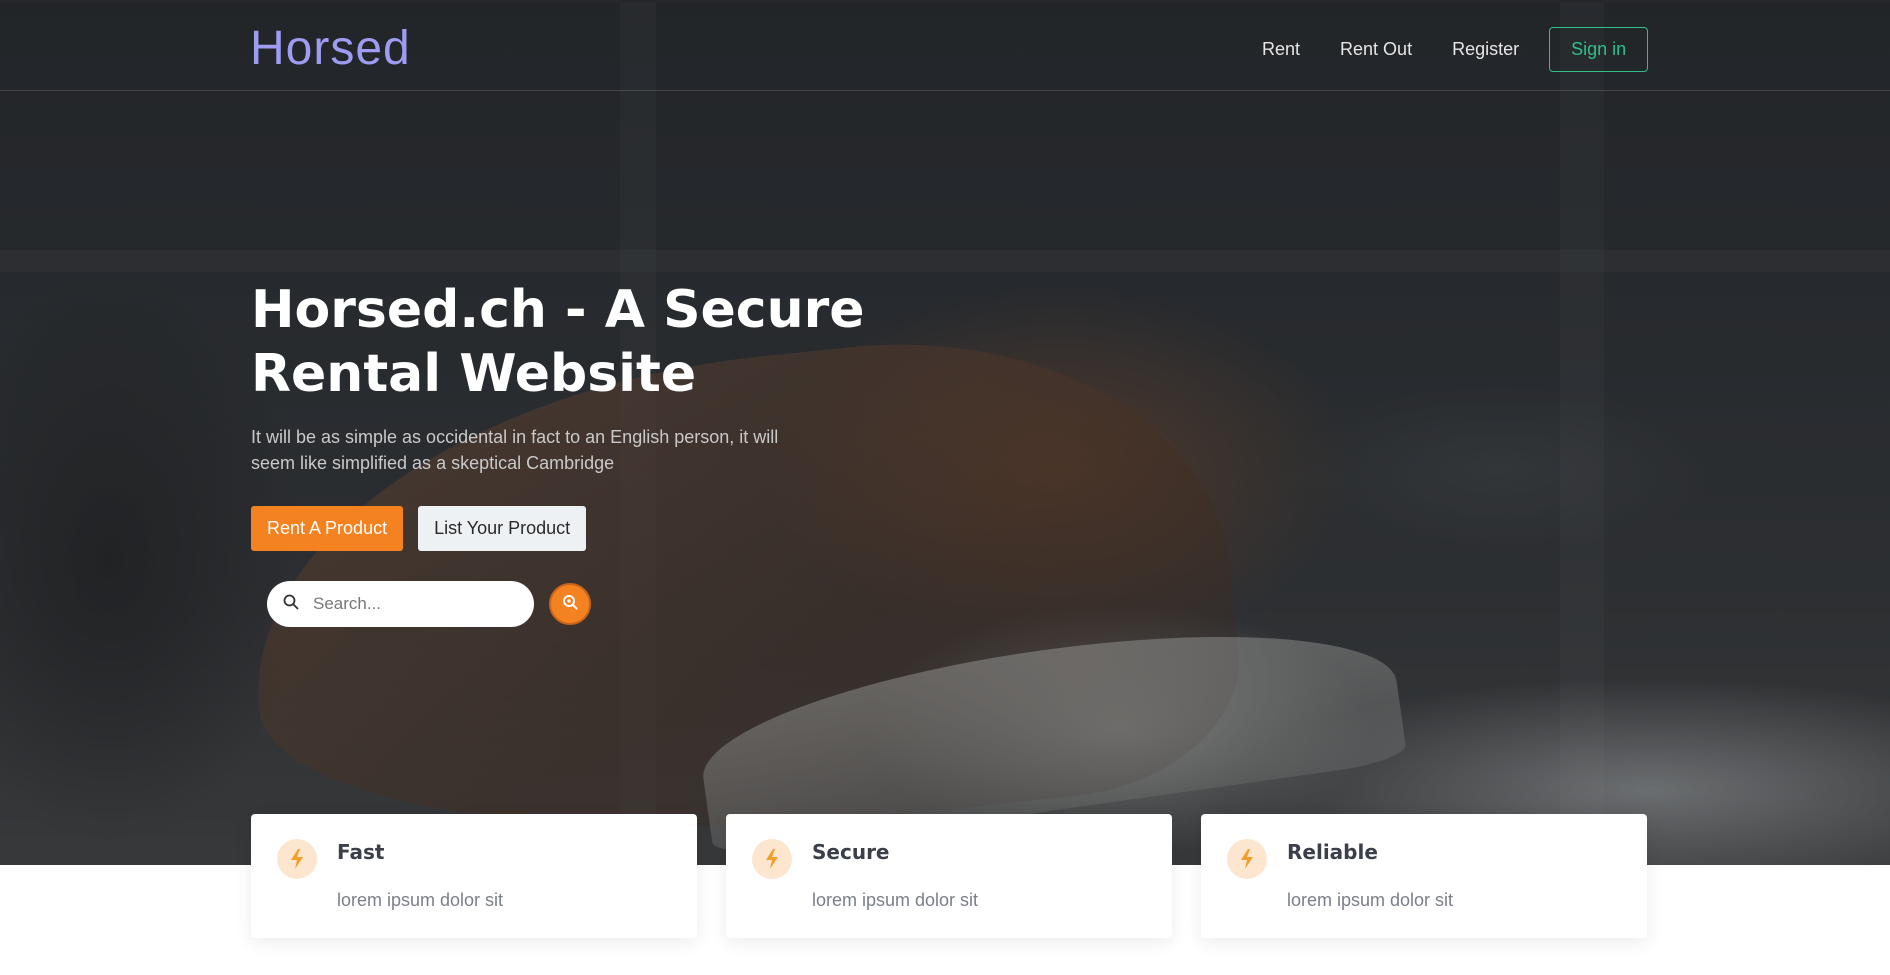 The image size is (1890, 975). What do you see at coordinates (1281, 49) in the screenshot?
I see `nav-link-rent: Rent` at bounding box center [1281, 49].